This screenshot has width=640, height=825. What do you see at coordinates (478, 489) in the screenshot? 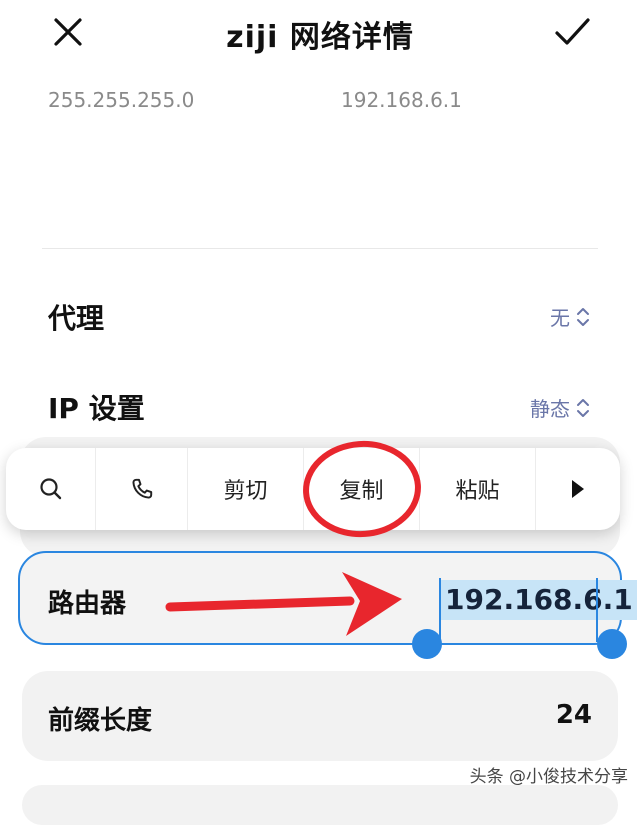
I see `paste-menu-item: 粘贴` at bounding box center [478, 489].